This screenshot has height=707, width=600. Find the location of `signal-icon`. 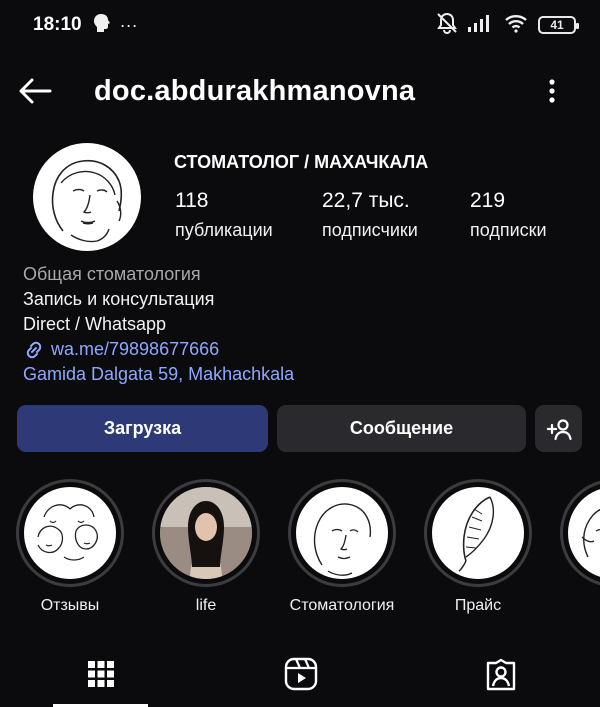

signal-icon is located at coordinates (481, 25).